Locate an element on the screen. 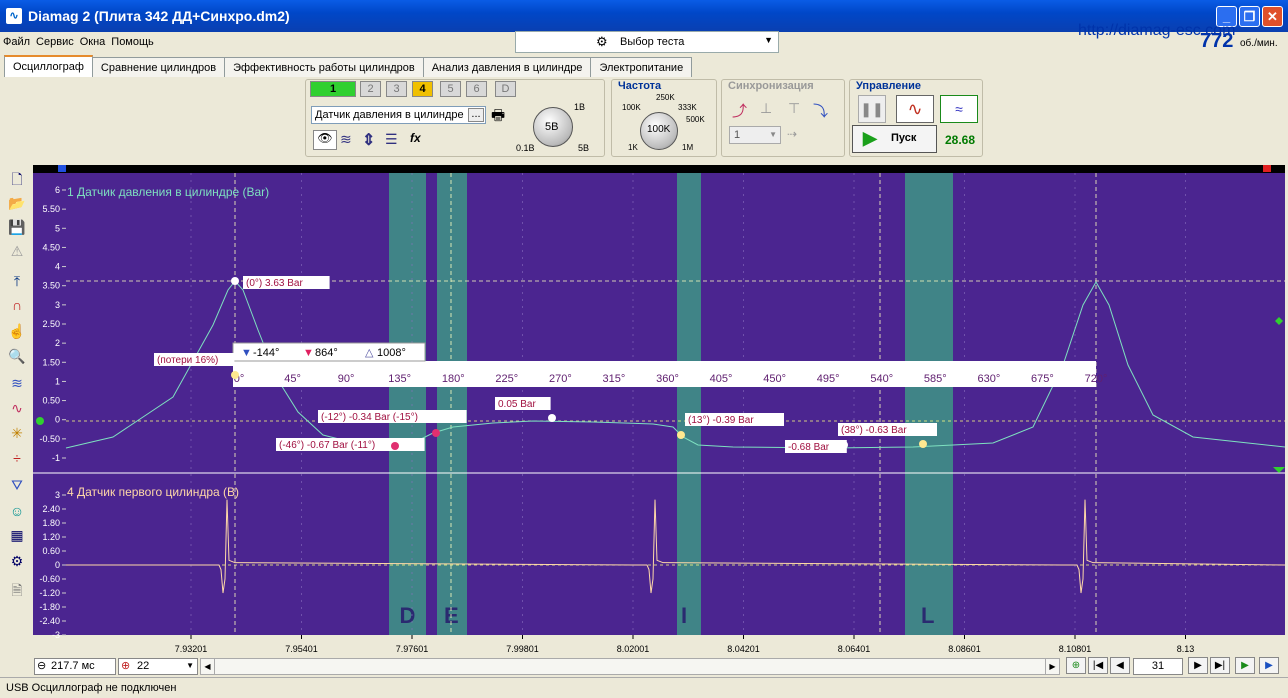  pause-icon: ❚❚ is located at coordinates (872, 109).